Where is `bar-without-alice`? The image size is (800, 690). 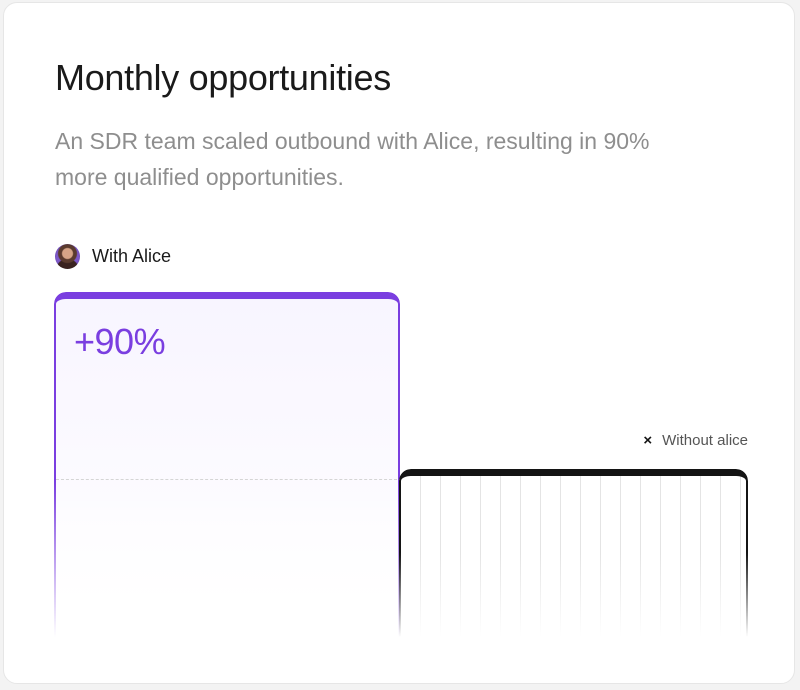
bar-without-alice is located at coordinates (573, 553).